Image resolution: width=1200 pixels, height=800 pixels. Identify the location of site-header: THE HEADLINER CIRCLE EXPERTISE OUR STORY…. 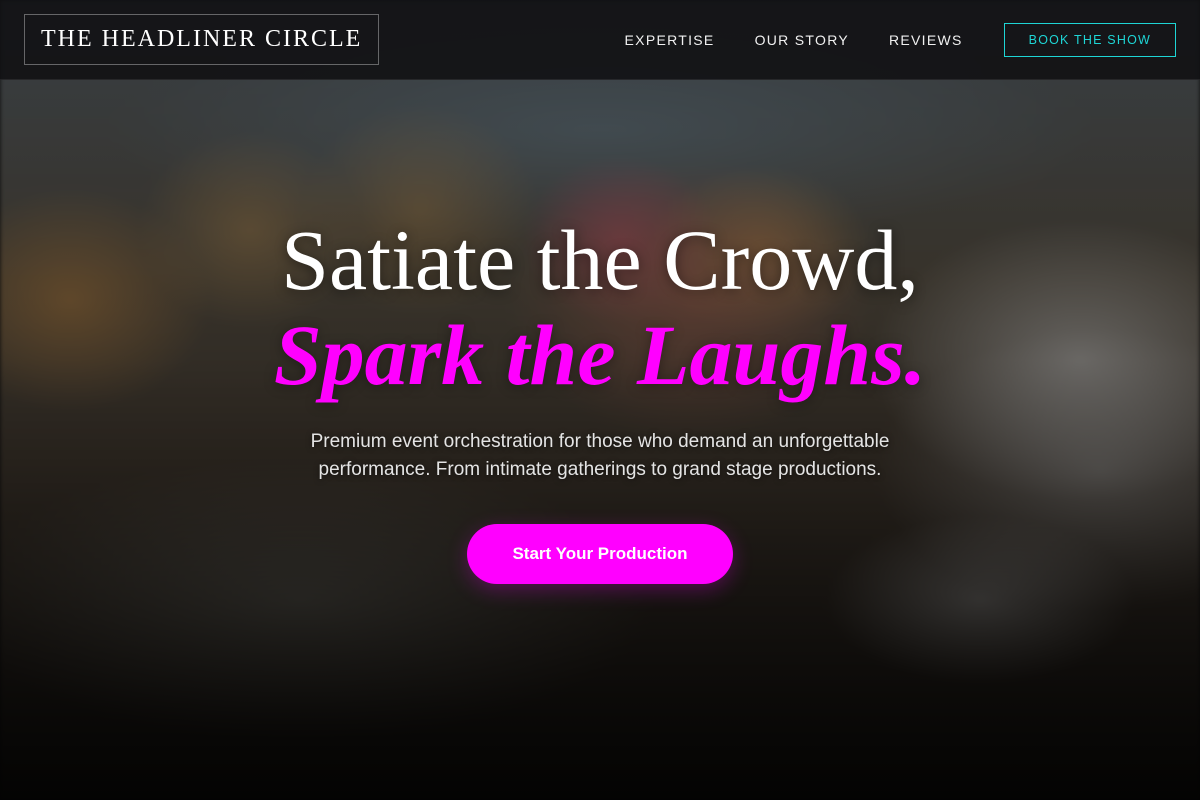
(600, 40).